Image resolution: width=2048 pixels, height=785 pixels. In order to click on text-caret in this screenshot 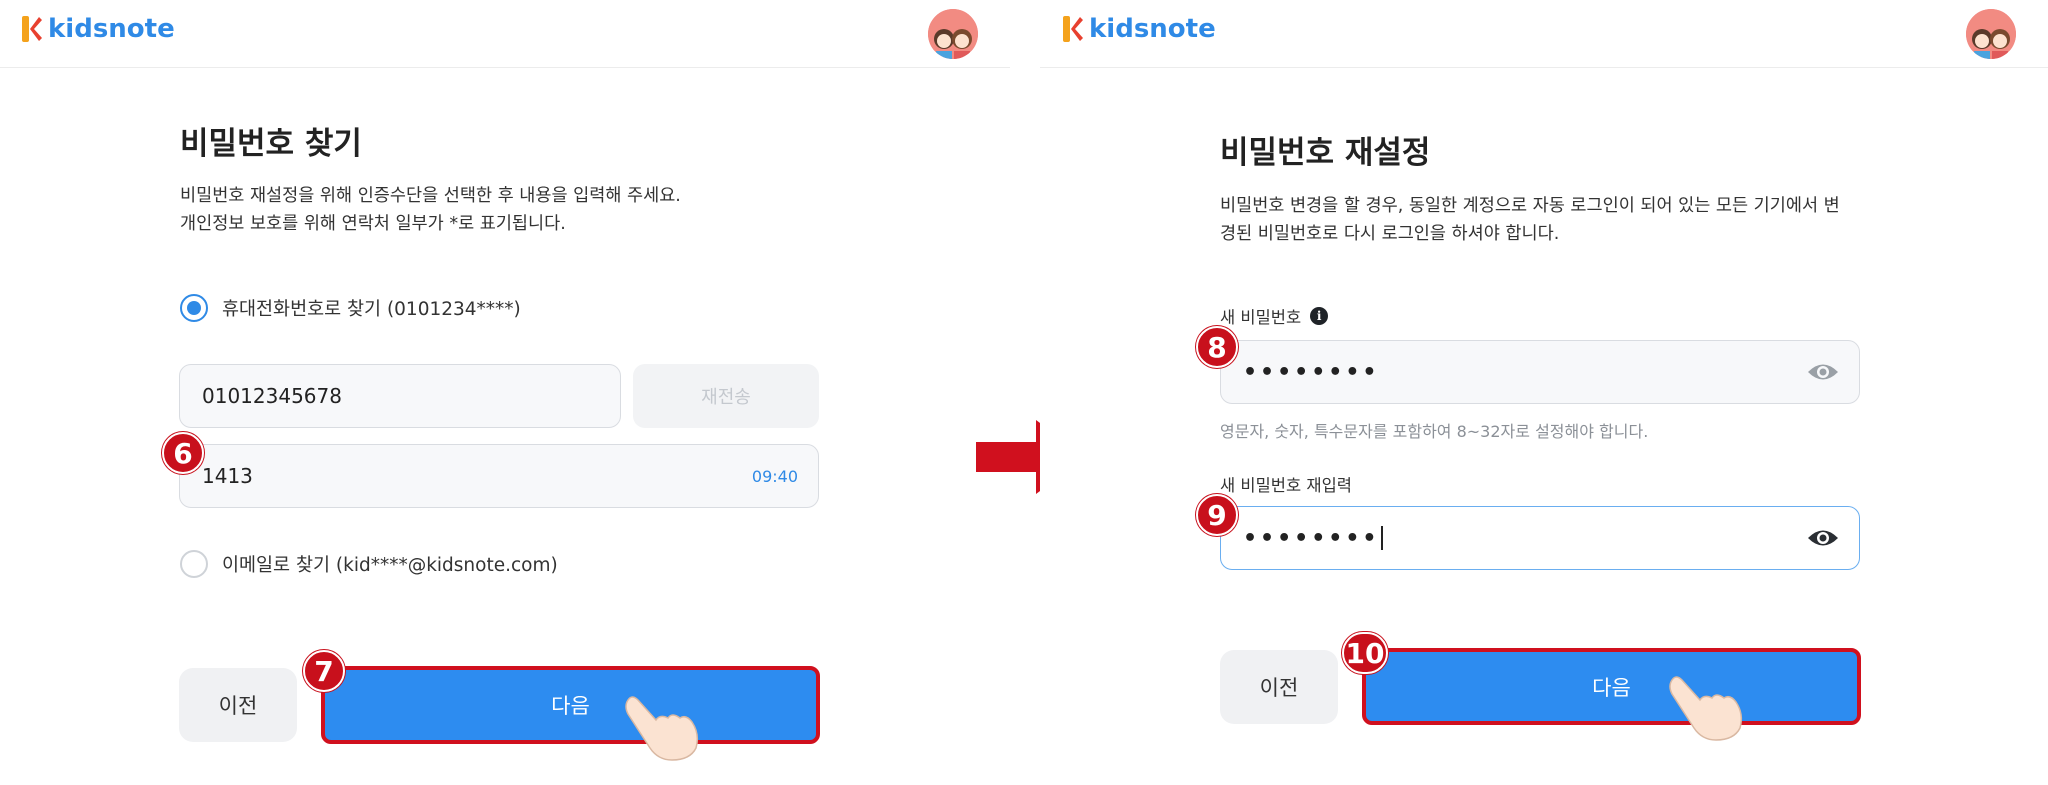, I will do `click(1381, 538)`.